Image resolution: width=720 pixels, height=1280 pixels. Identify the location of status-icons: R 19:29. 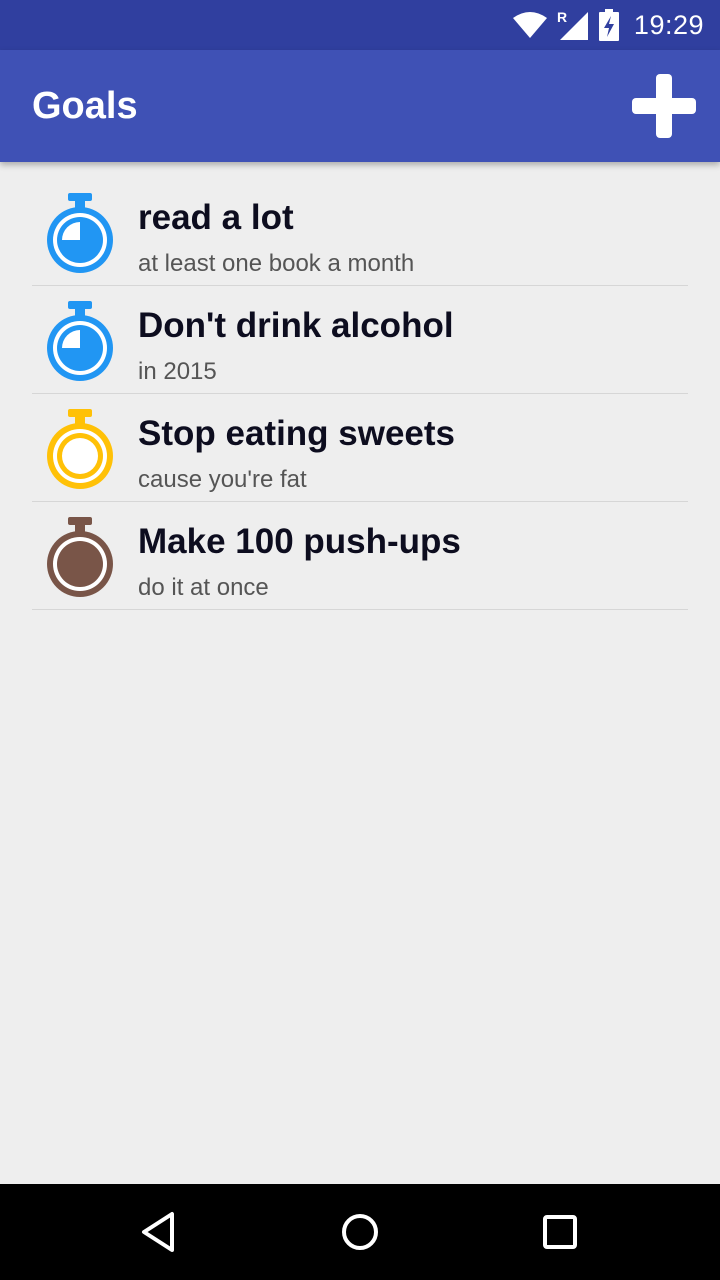
(608, 25).